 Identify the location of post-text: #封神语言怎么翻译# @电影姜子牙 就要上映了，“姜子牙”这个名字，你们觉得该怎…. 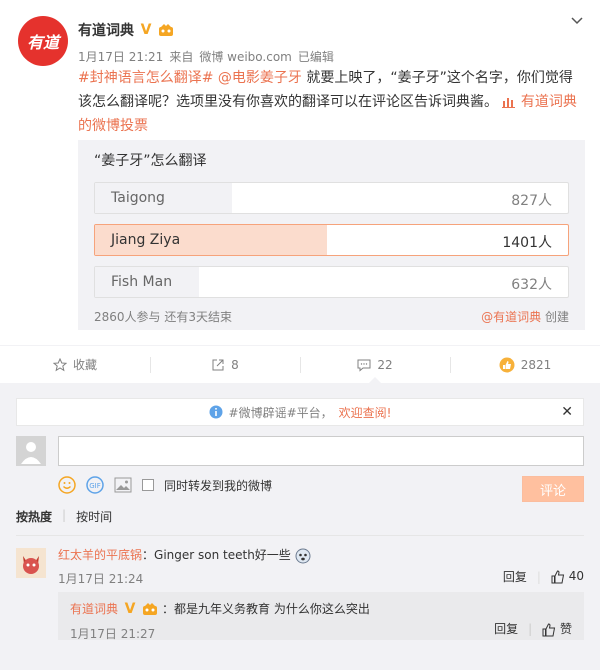
(330, 102).